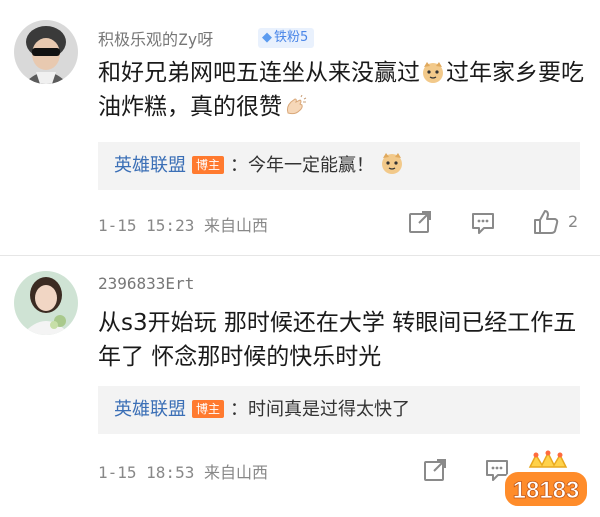 The width and height of the screenshot is (600, 517). What do you see at coordinates (337, 340) in the screenshot?
I see `comment-text: 从s3开始玩 那时候还在大学 转眼间已经工作五年了 怀念那时候的快乐时光` at bounding box center [337, 340].